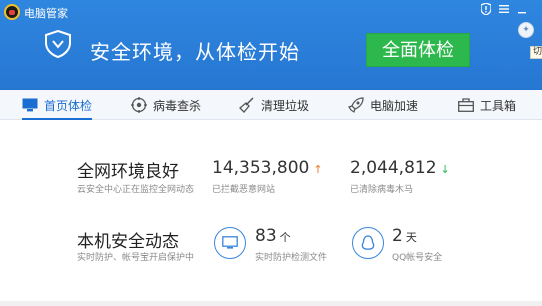 The image size is (542, 306). Describe the element at coordinates (136, 258) in the screenshot. I see `local-security-subtitle: 实时防护、帐号宝开启保护中` at that location.